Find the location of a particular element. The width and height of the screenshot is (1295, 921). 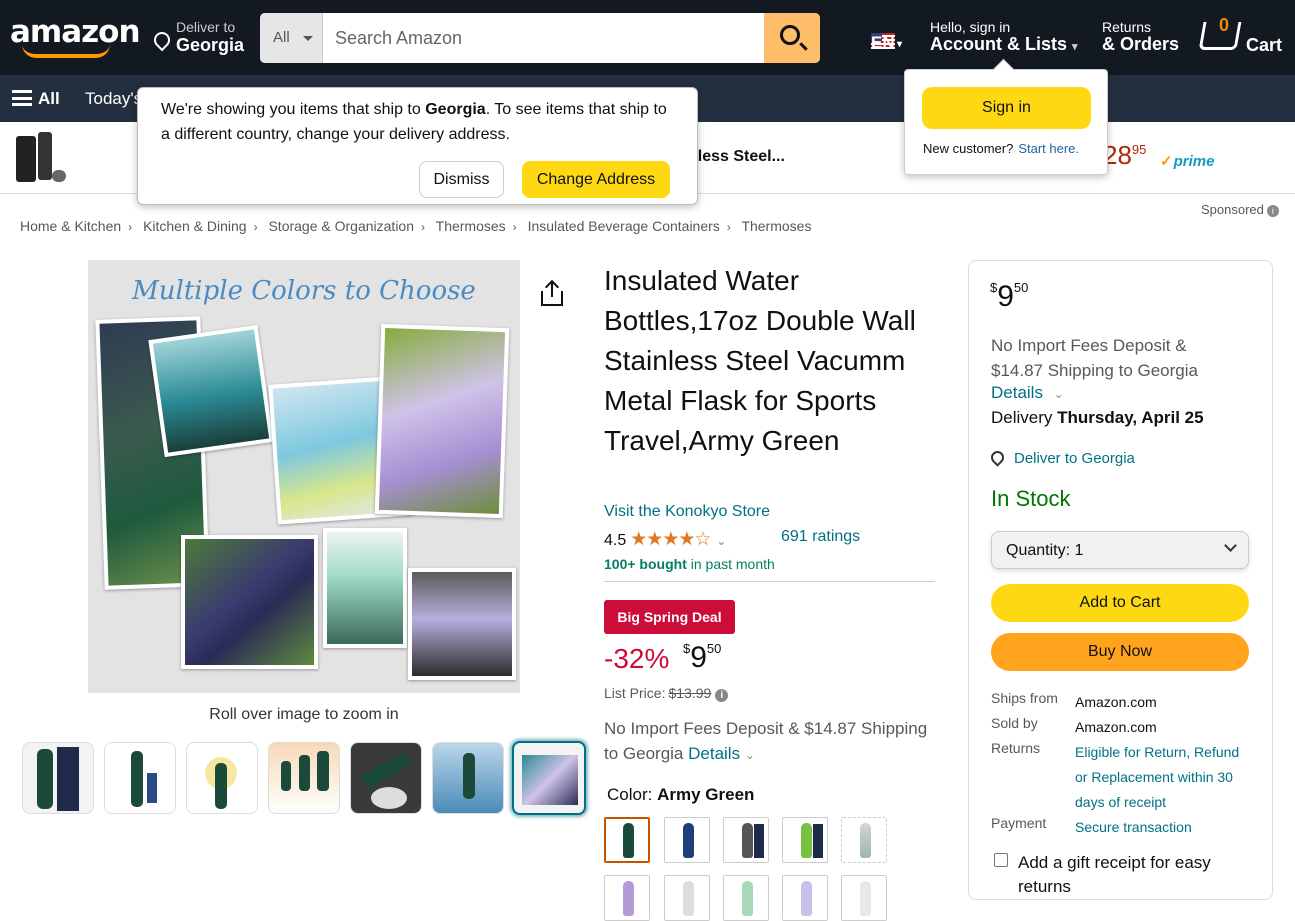

returns-orders-link: Returns & Orders is located at coordinates (1140, 37).